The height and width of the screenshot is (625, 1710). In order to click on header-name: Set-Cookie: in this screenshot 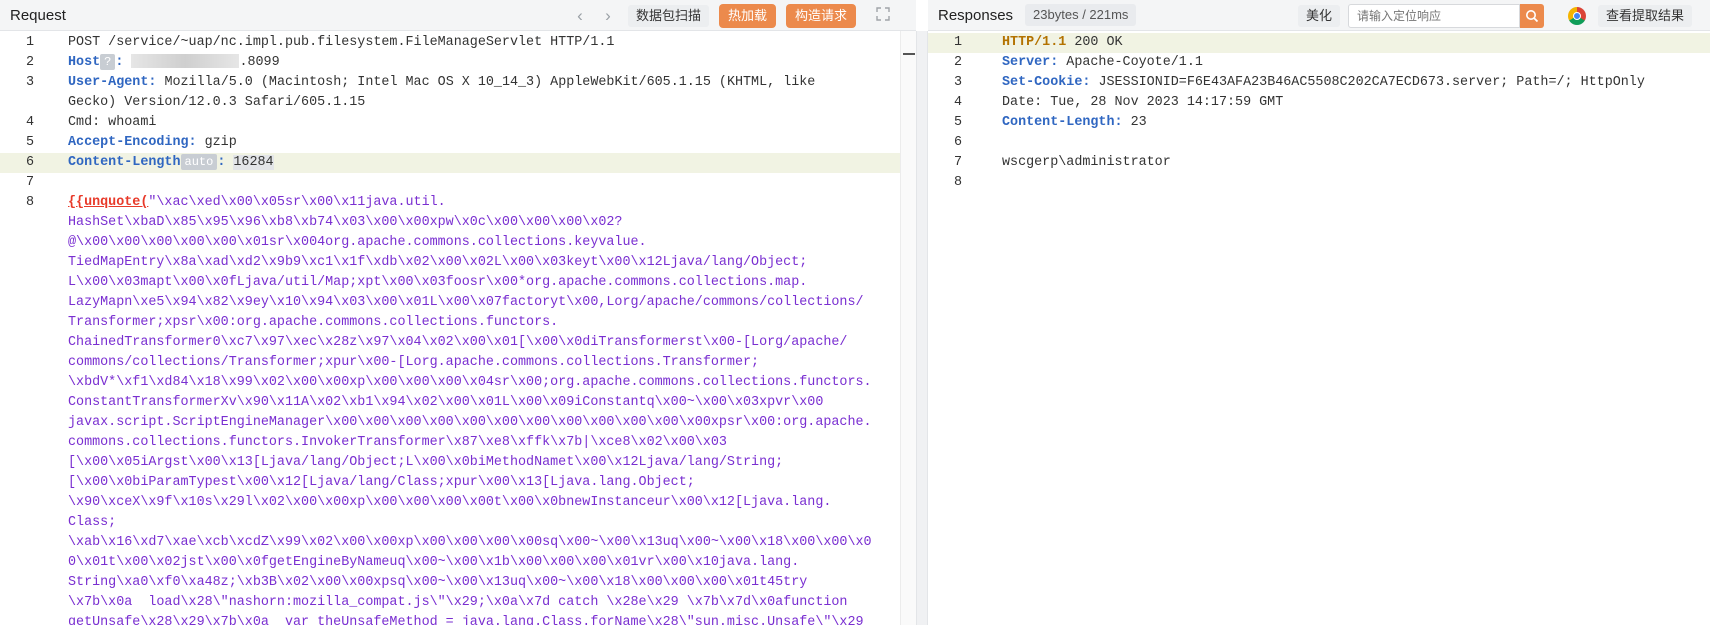, I will do `click(1046, 82)`.